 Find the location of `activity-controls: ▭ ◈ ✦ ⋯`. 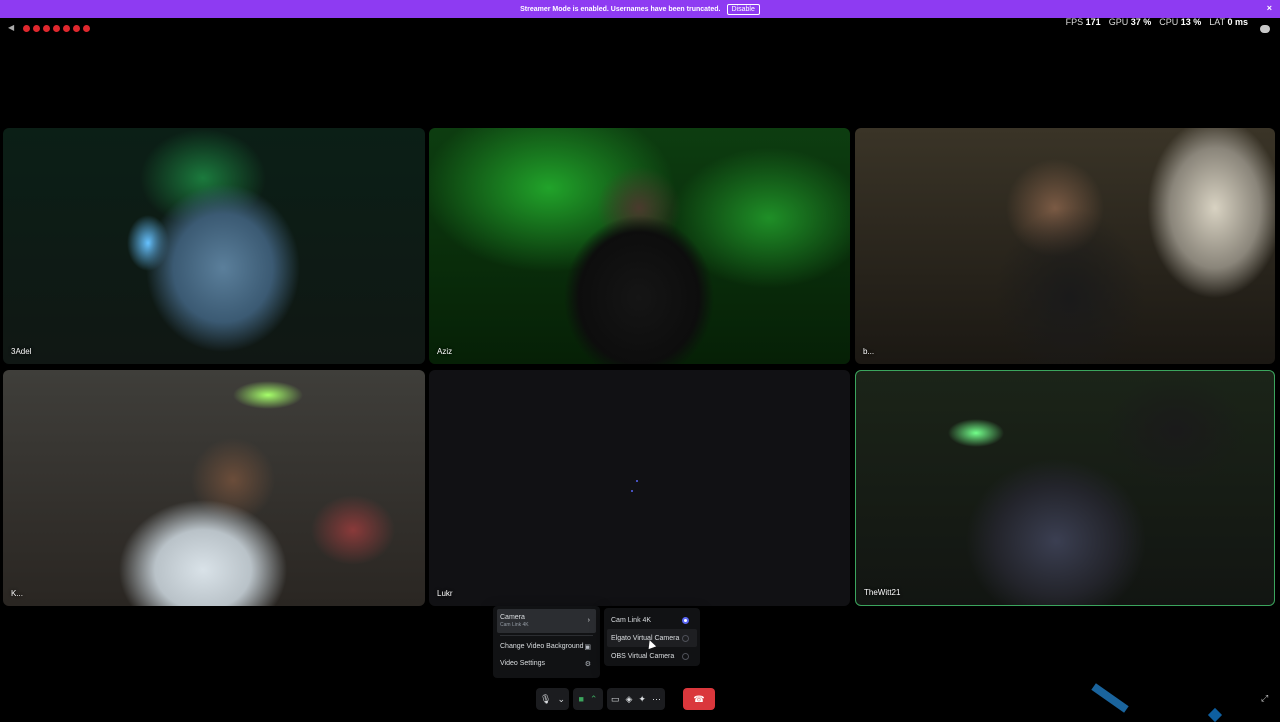

activity-controls: ▭ ◈ ✦ ⋯ is located at coordinates (635, 699).